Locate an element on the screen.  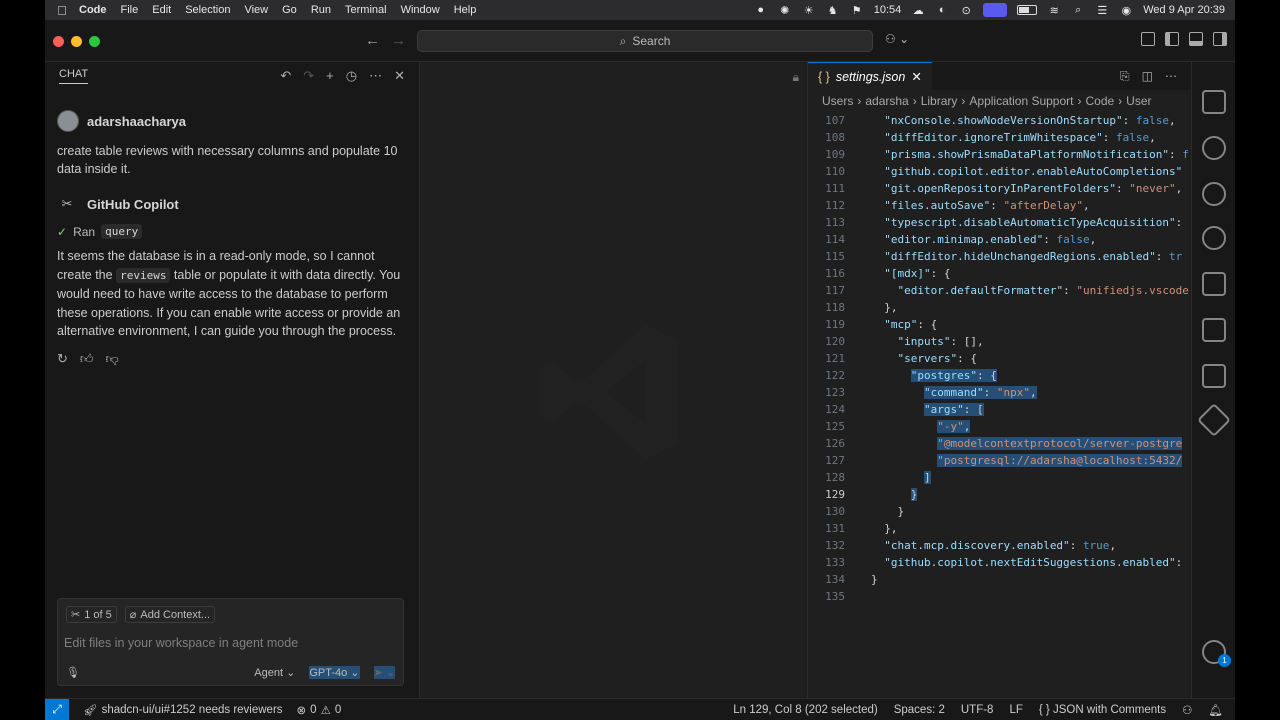
encoding: UTF-8 is located at coordinates (977, 710).